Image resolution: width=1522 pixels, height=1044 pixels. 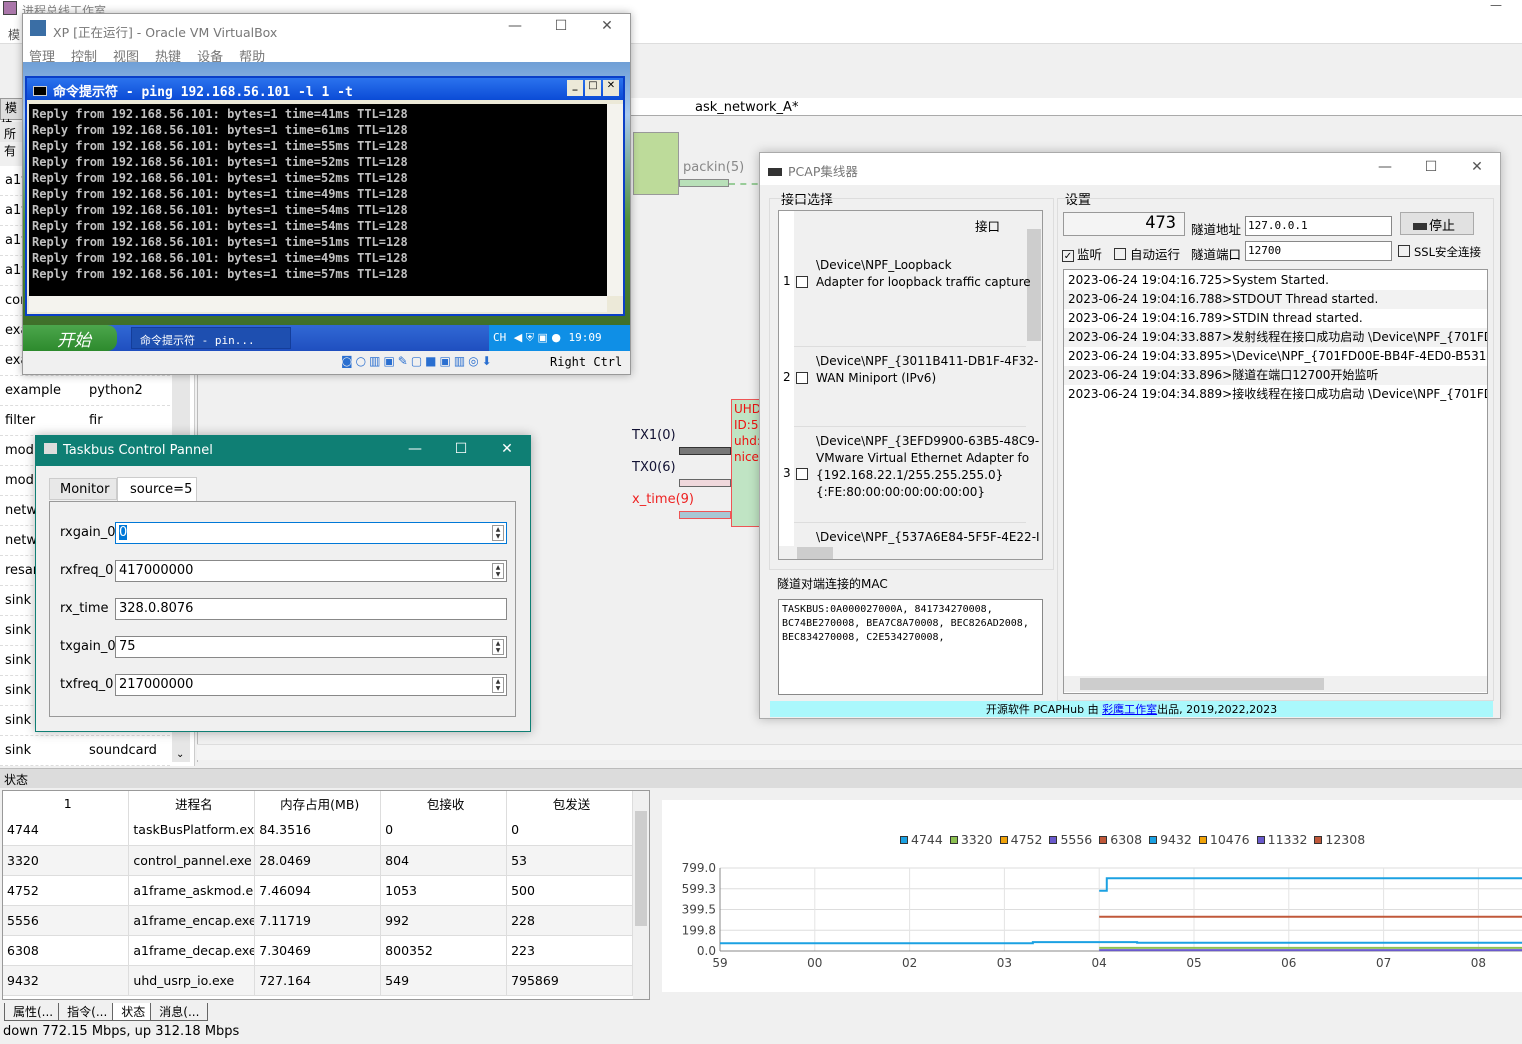 I want to click on canvas-hscrollbar, so click(x=859, y=752).